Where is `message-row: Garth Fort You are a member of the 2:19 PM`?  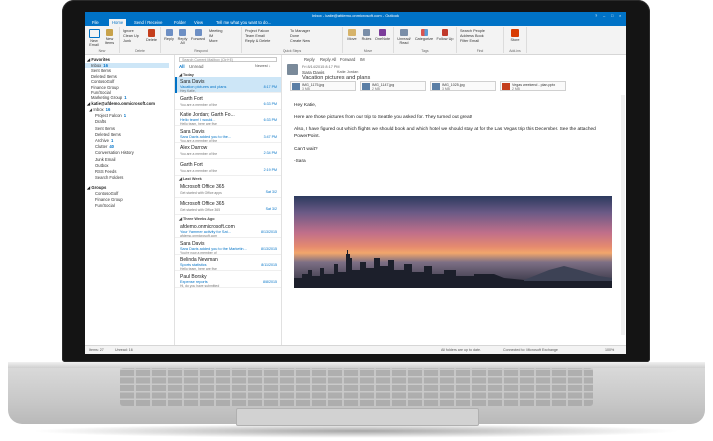
message-row: Garth Fort You are a member of the 2:19 PM is located at coordinates (228, 168).